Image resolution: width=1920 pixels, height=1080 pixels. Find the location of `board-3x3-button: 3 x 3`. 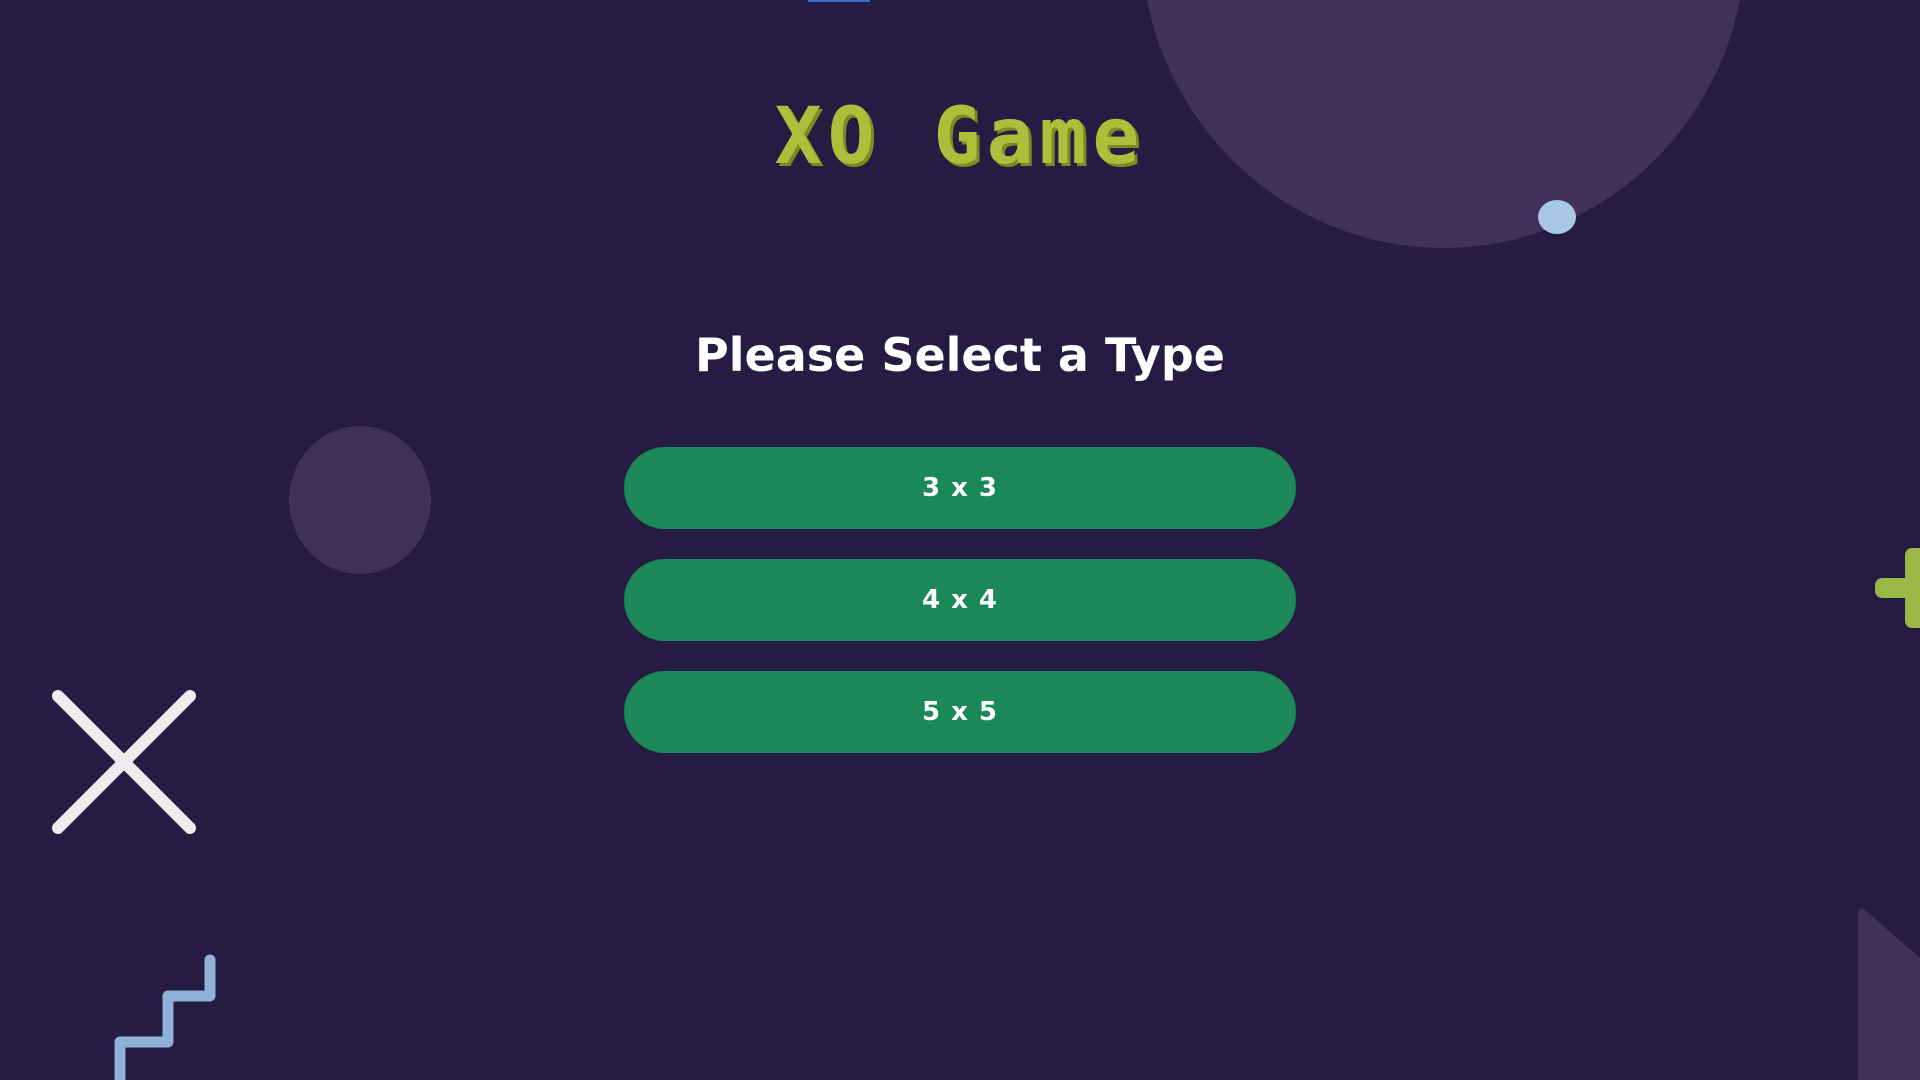

board-3x3-button: 3 x 3 is located at coordinates (960, 488).